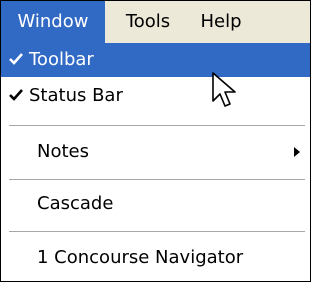  I want to click on menu-item-label: Status Bar, so click(76, 95).